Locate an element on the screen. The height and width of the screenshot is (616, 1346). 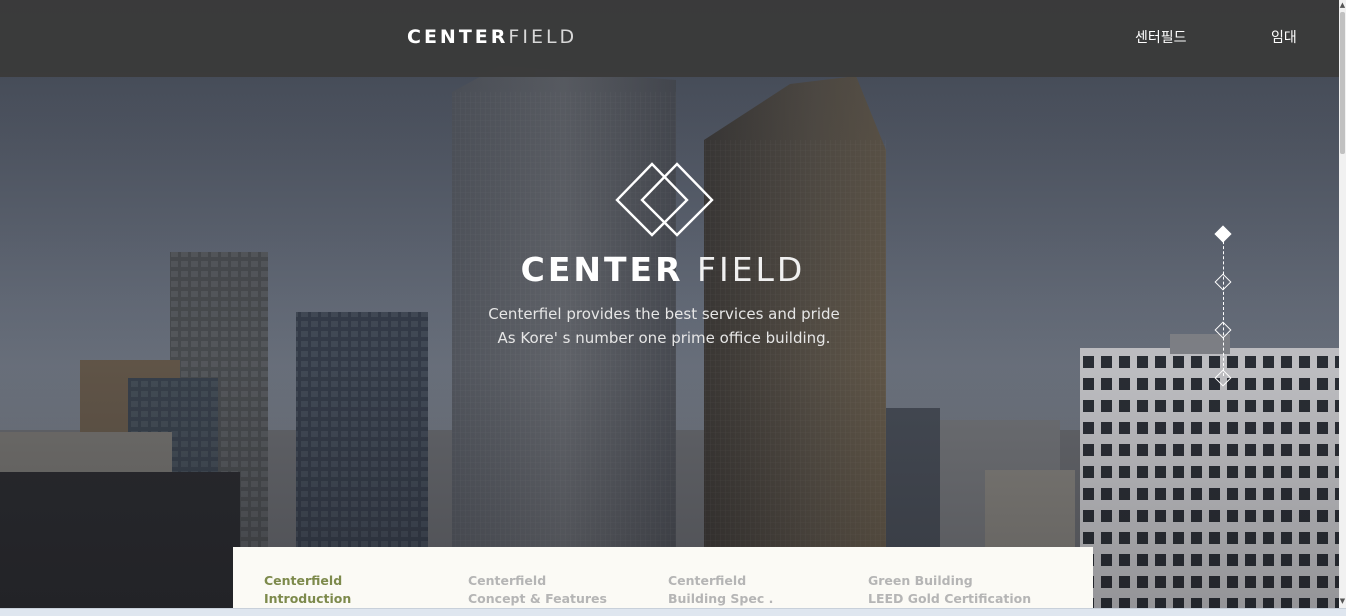
hero-brand-title: CENTER FIELD is located at coordinates (663, 269).